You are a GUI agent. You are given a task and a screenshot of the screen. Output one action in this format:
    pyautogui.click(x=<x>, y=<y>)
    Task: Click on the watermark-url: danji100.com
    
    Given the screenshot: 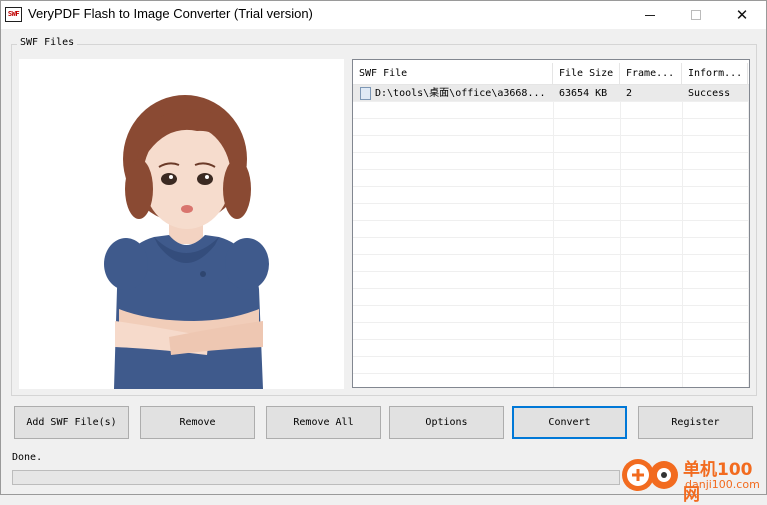 What is the action you would take?
    pyautogui.click(x=722, y=484)
    